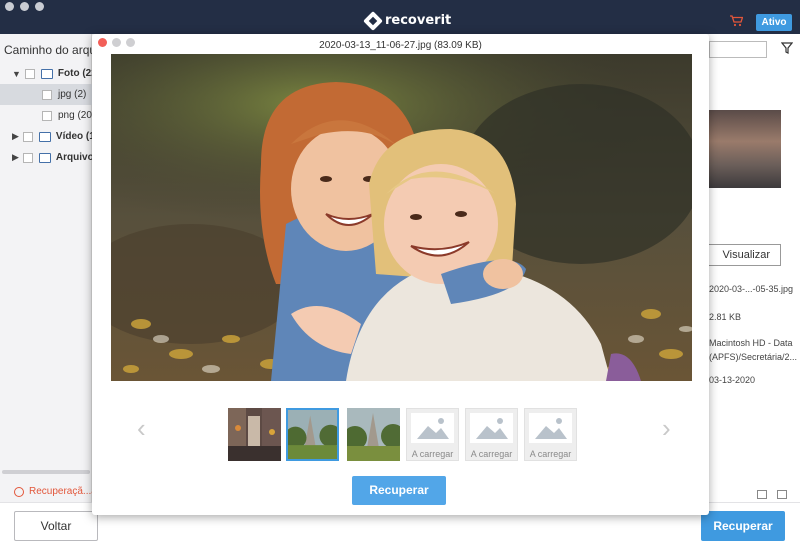 Image resolution: width=800 pixels, height=550 pixels. I want to click on image-folder-icon, so click(46, 73).